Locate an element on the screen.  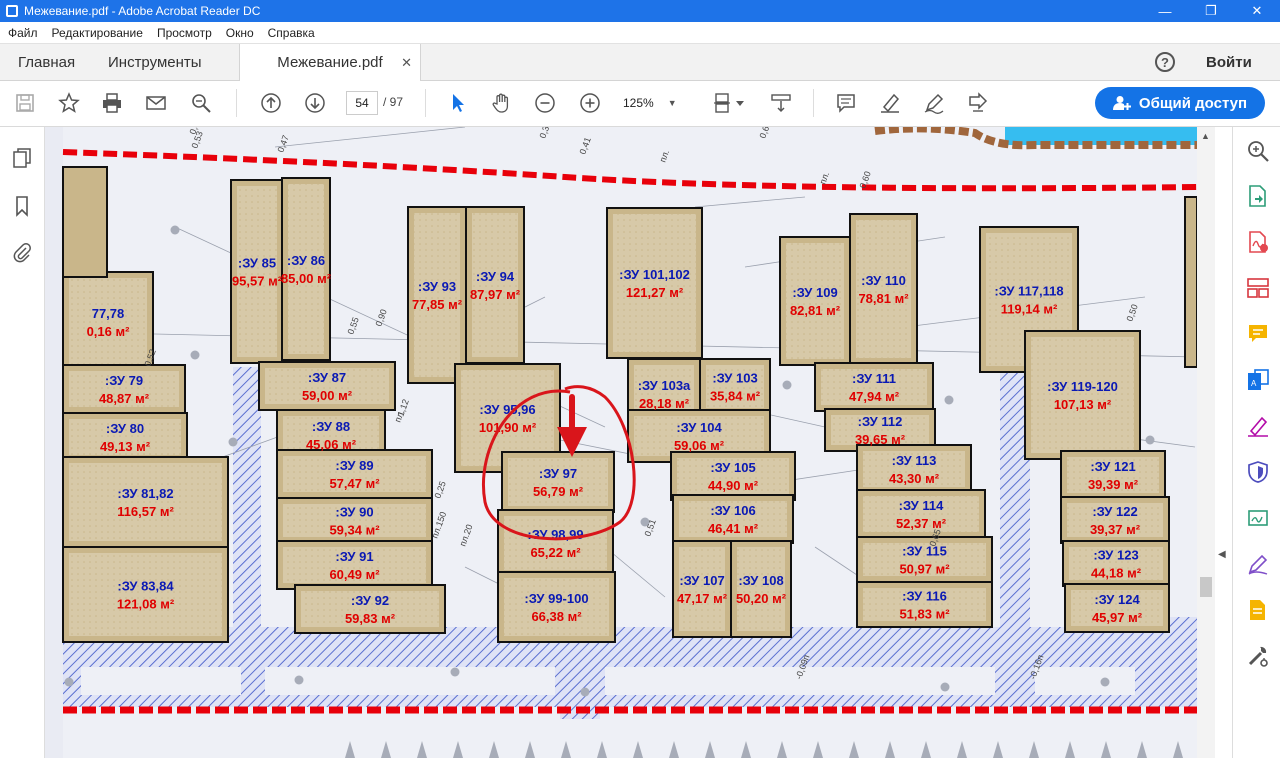
protect-shield-icon is located at coordinates (1258, 472).